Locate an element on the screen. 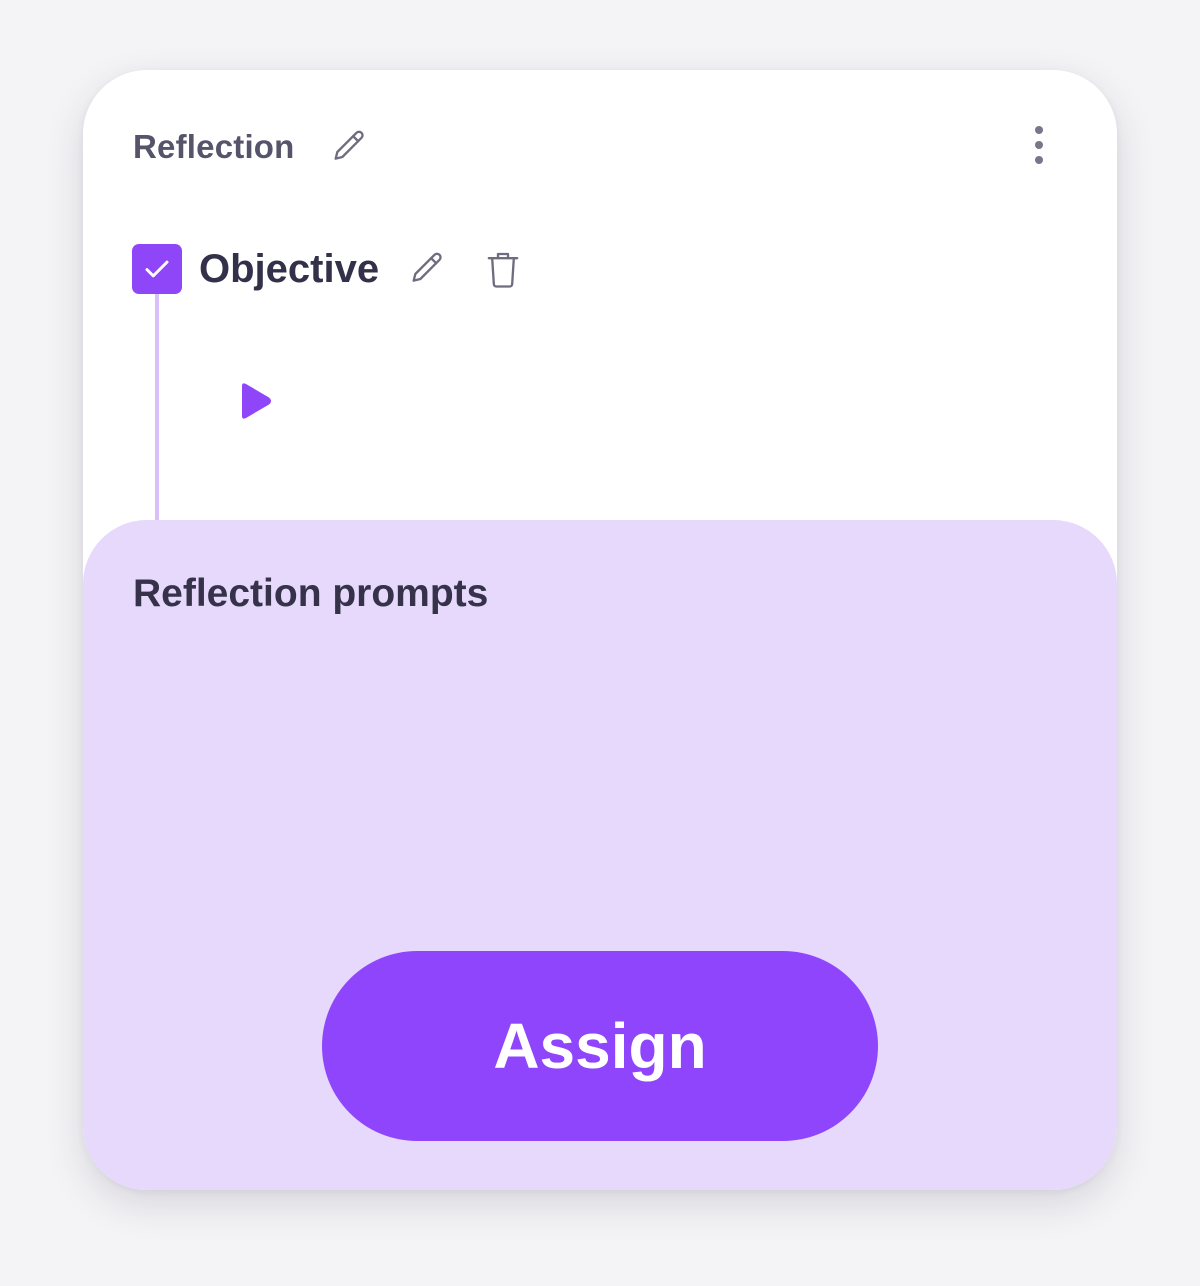 This screenshot has height=1286, width=1200. objective-checkbox is located at coordinates (157, 269).